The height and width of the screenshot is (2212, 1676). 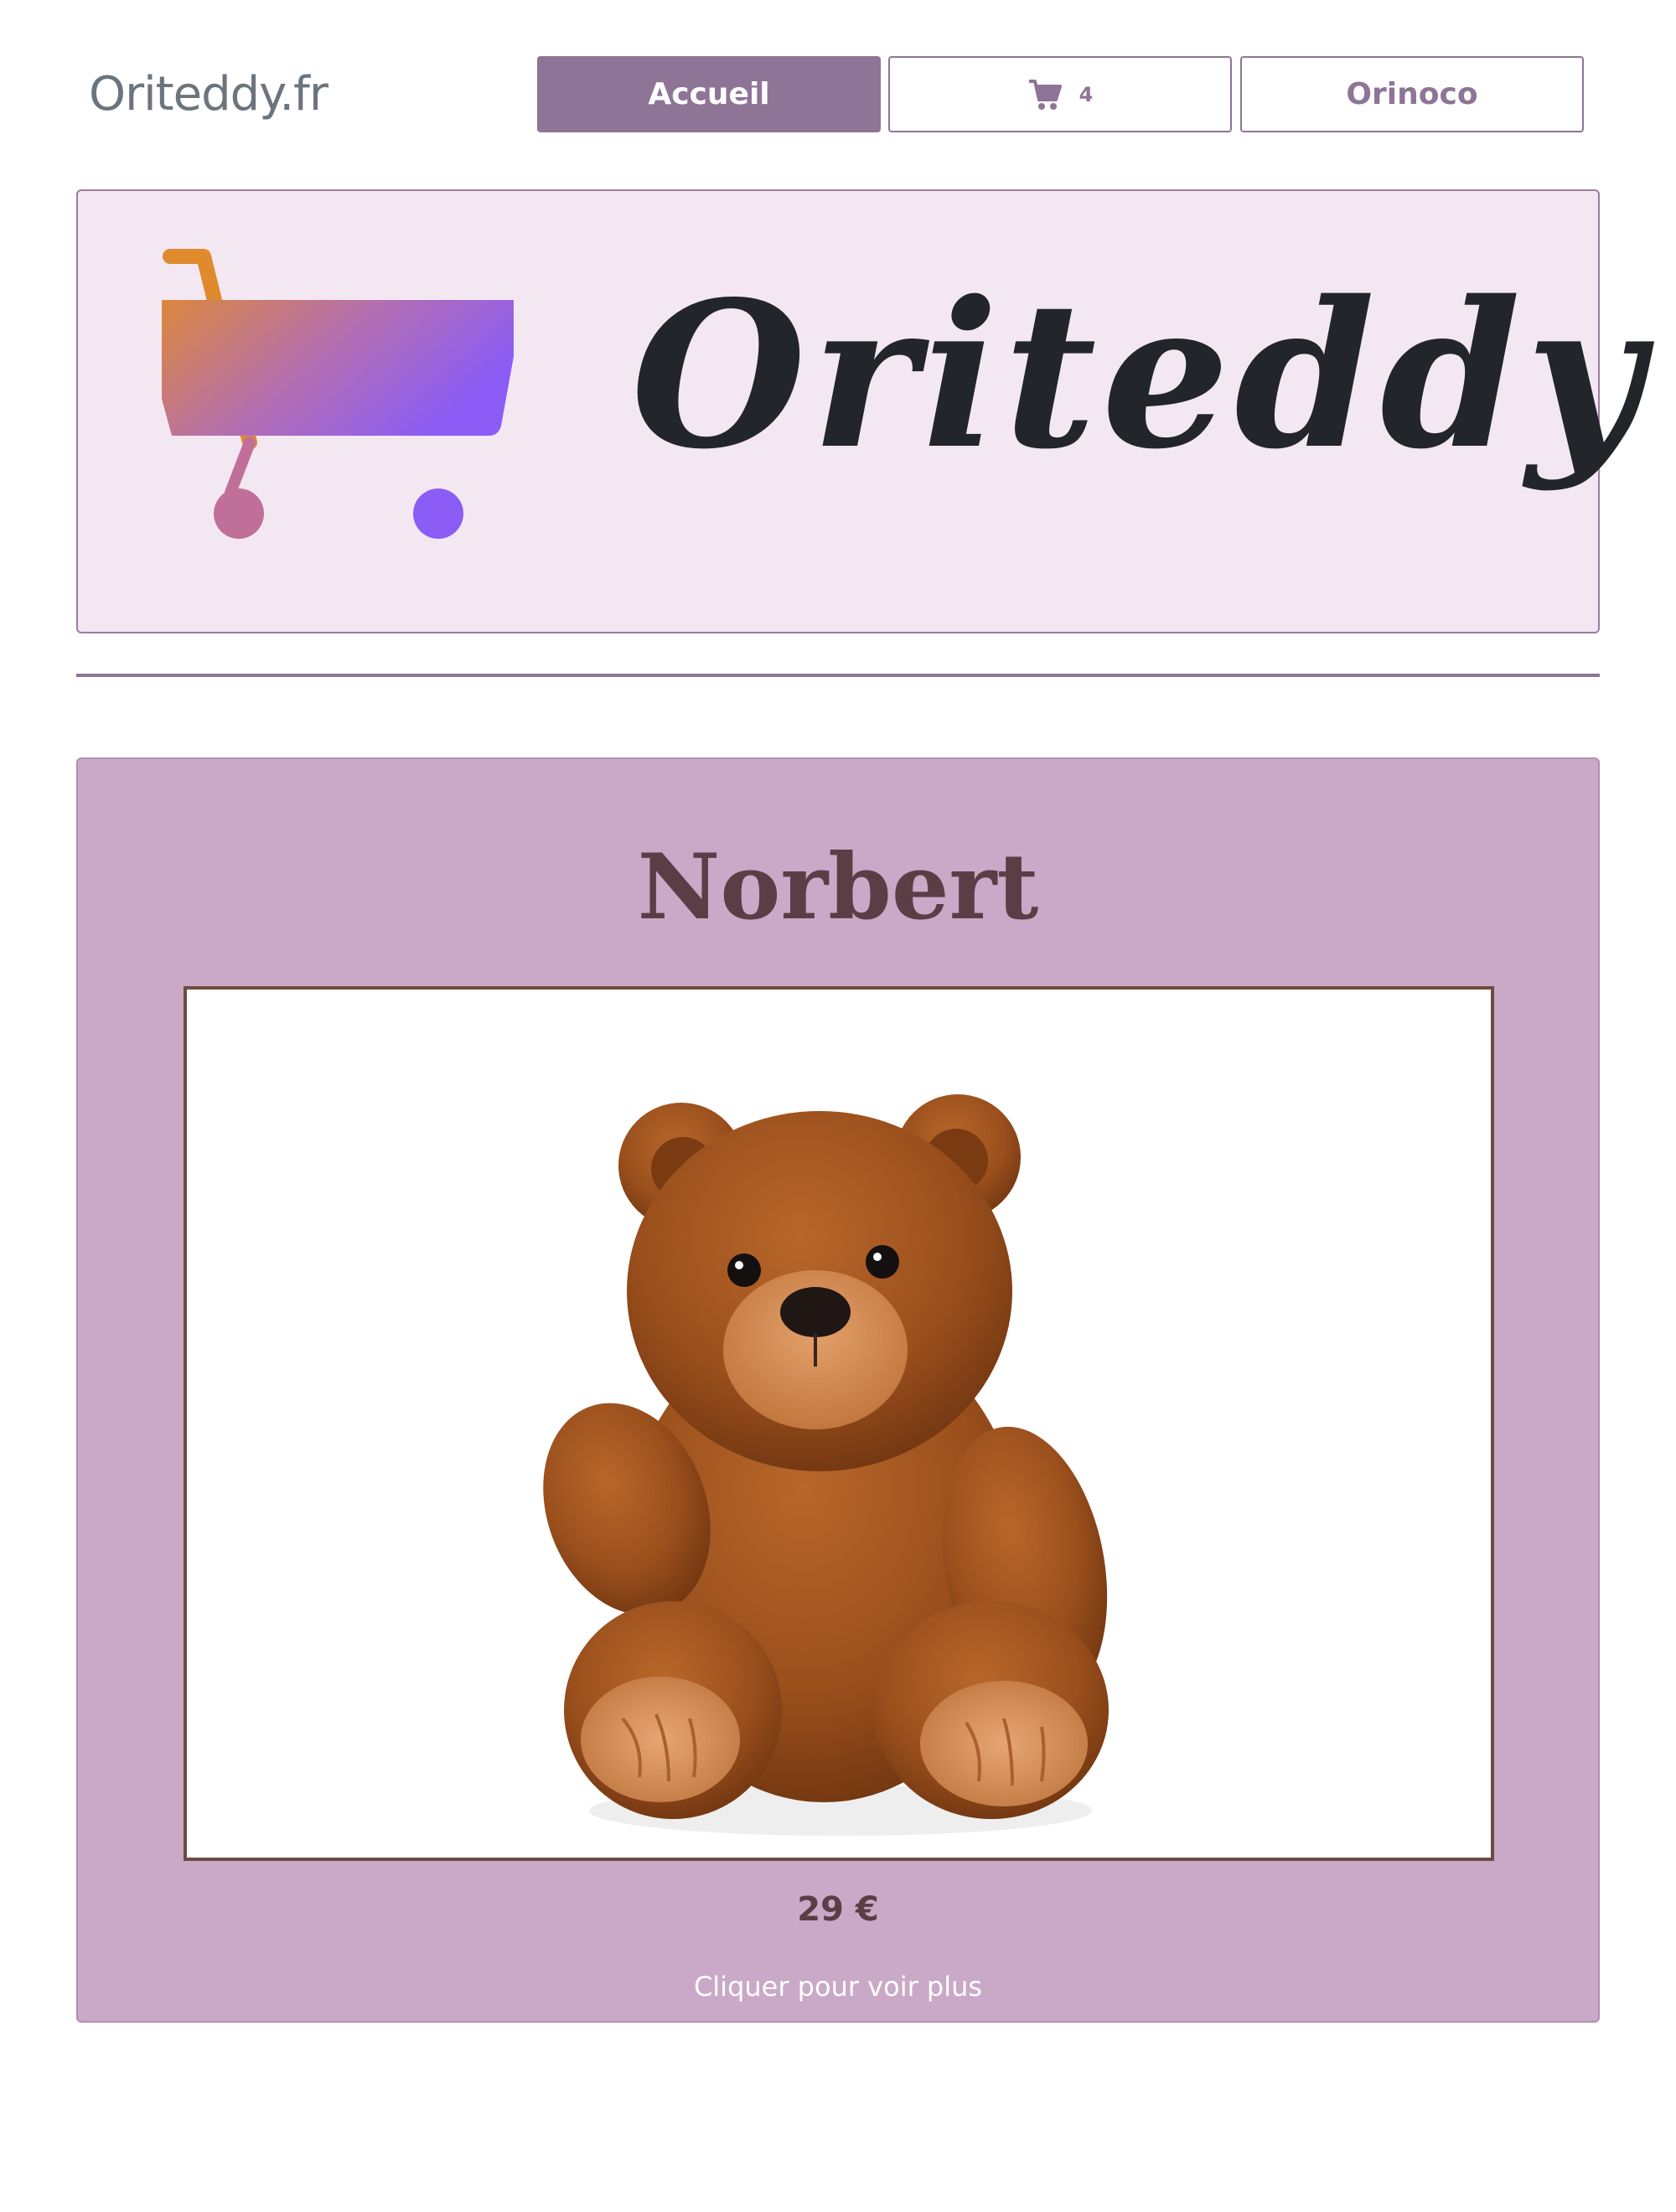 What do you see at coordinates (838, 1909) in the screenshot?
I see `product-price: 29 €` at bounding box center [838, 1909].